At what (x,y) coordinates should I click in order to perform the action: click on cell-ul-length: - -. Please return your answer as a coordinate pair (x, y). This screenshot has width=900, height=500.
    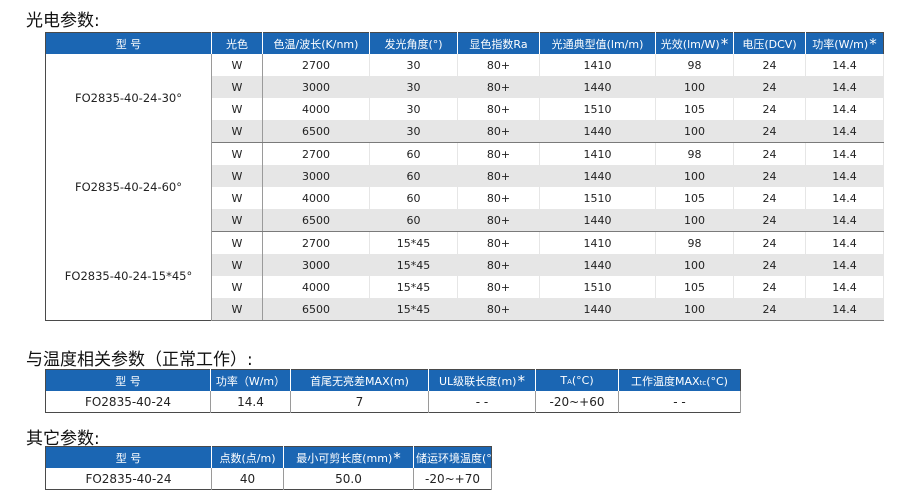
    Looking at the image, I should click on (482, 402).